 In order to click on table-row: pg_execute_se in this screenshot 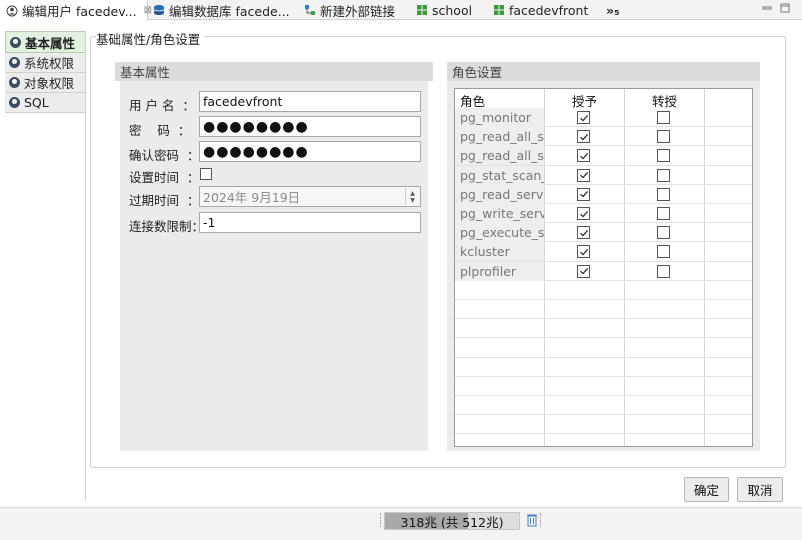, I will do `click(603, 233)`.